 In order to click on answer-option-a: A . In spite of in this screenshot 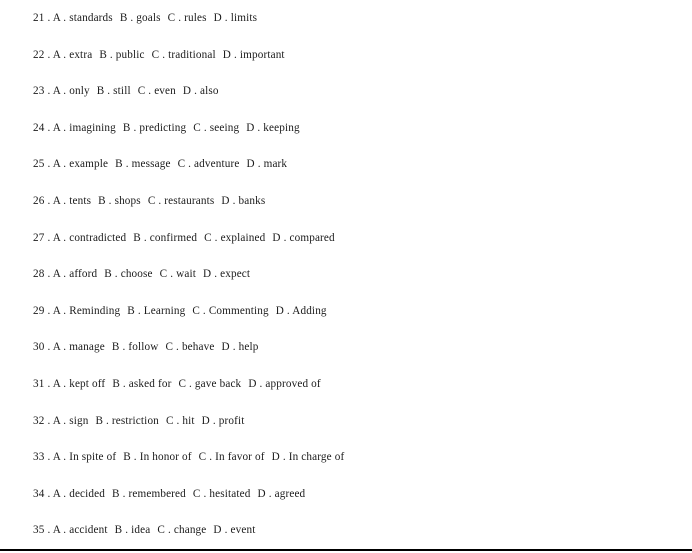, I will do `click(84, 457)`.